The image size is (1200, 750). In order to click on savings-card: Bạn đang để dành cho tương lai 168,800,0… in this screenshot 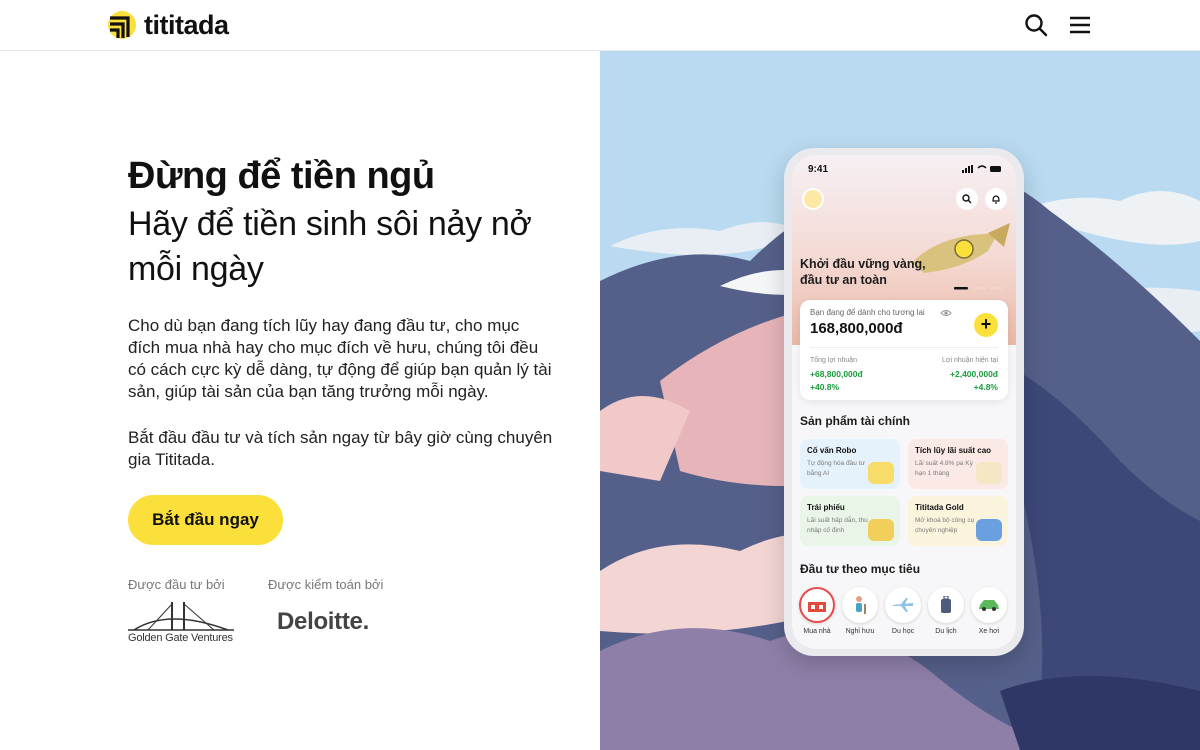, I will do `click(904, 350)`.